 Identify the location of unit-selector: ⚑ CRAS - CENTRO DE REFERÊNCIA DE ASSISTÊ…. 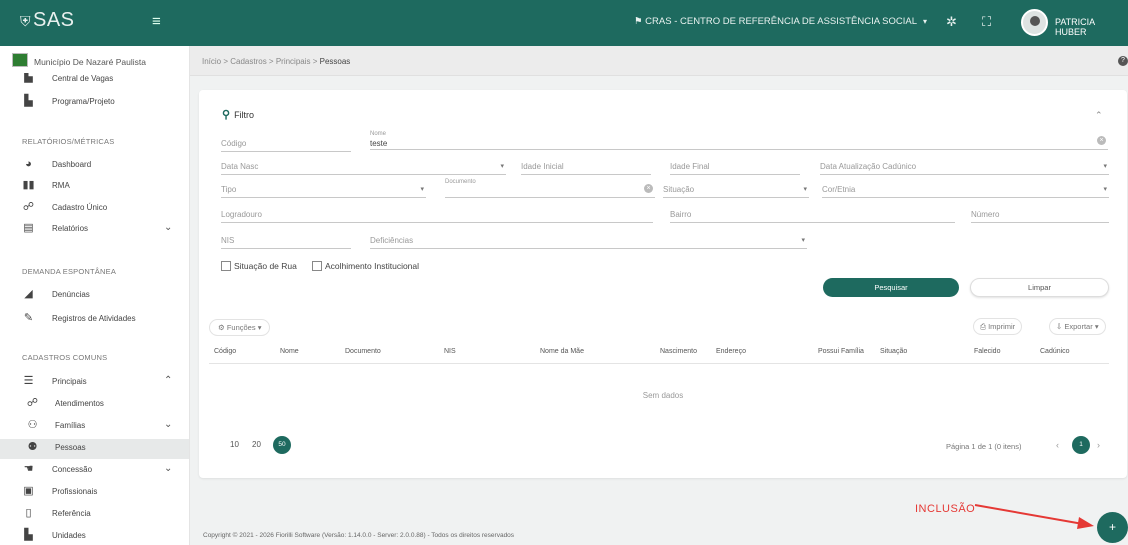
(780, 21).